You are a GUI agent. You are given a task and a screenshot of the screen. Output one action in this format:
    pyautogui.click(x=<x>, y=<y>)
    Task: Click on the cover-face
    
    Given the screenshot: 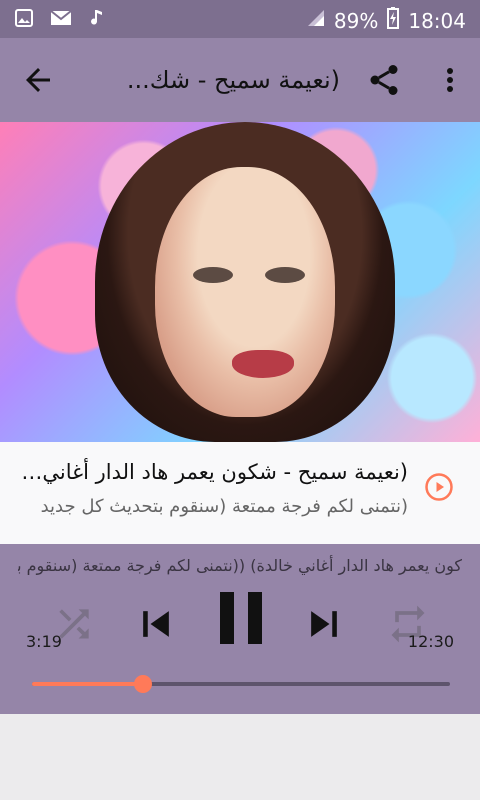 What is the action you would take?
    pyautogui.click(x=245, y=292)
    